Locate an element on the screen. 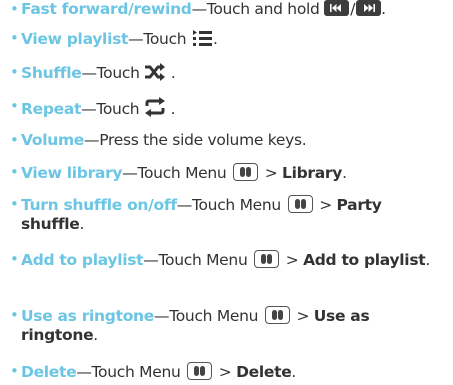 The image size is (453, 385). shuffle-icon is located at coordinates (155, 74).